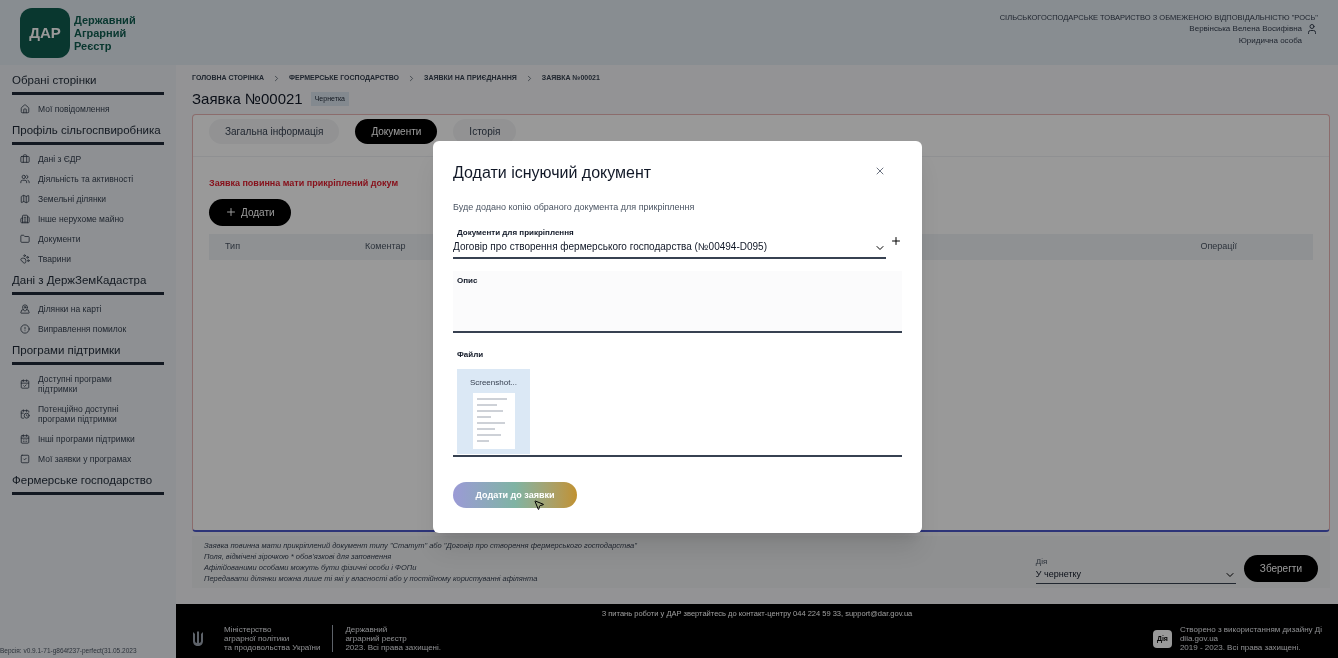 The width and height of the screenshot is (1338, 658). What do you see at coordinates (1135, 569) in the screenshot?
I see `action-select: Дія У чернетку` at bounding box center [1135, 569].